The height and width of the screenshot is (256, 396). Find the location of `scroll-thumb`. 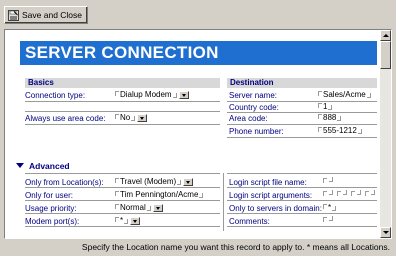

scroll-thumb is located at coordinates (385, 55).